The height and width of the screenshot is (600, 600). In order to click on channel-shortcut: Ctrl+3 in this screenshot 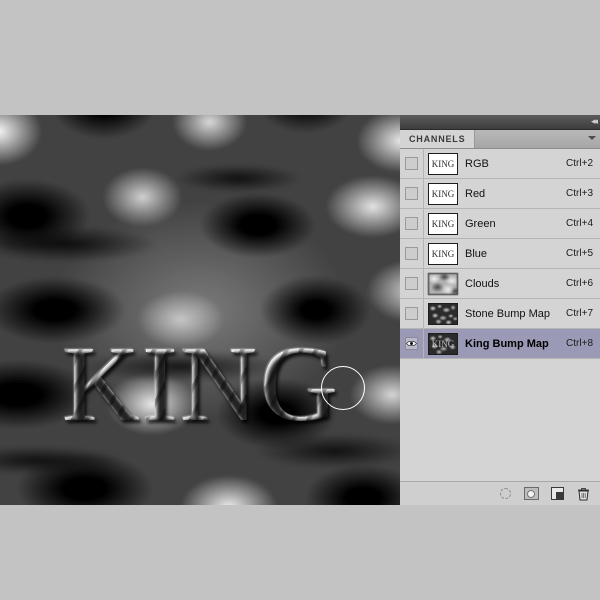, I will do `click(579, 193)`.